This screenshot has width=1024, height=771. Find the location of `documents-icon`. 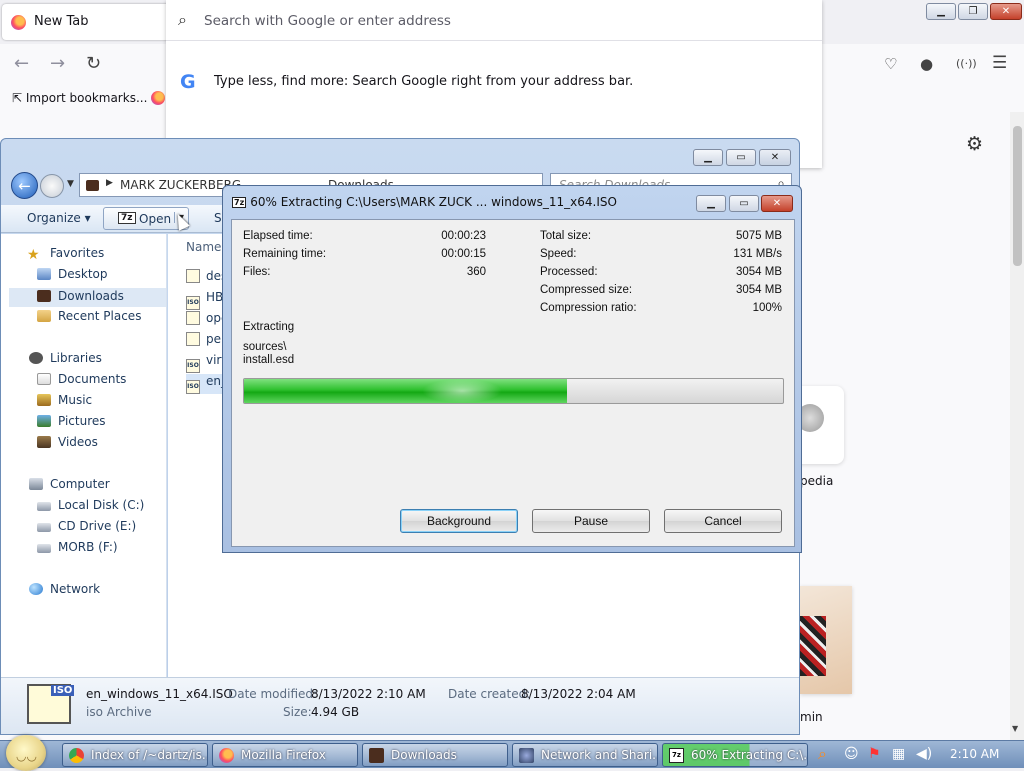

documents-icon is located at coordinates (44, 379).